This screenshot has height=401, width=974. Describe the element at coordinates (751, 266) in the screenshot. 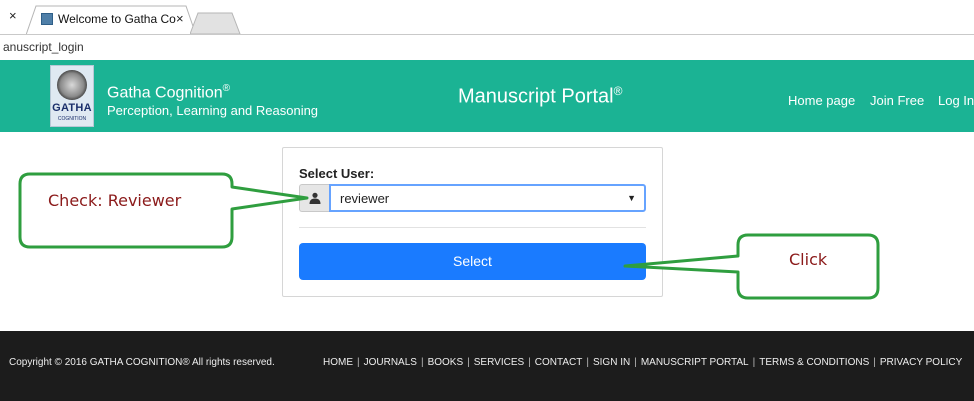

I see `click-callout` at that location.